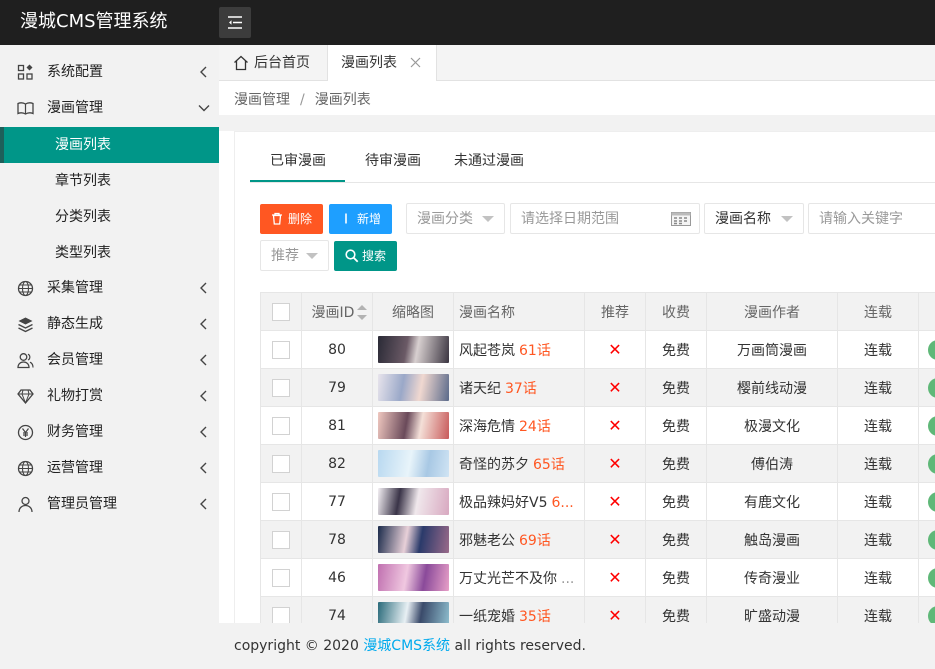  I want to click on author-cell: 樱前线动漫, so click(772, 387).